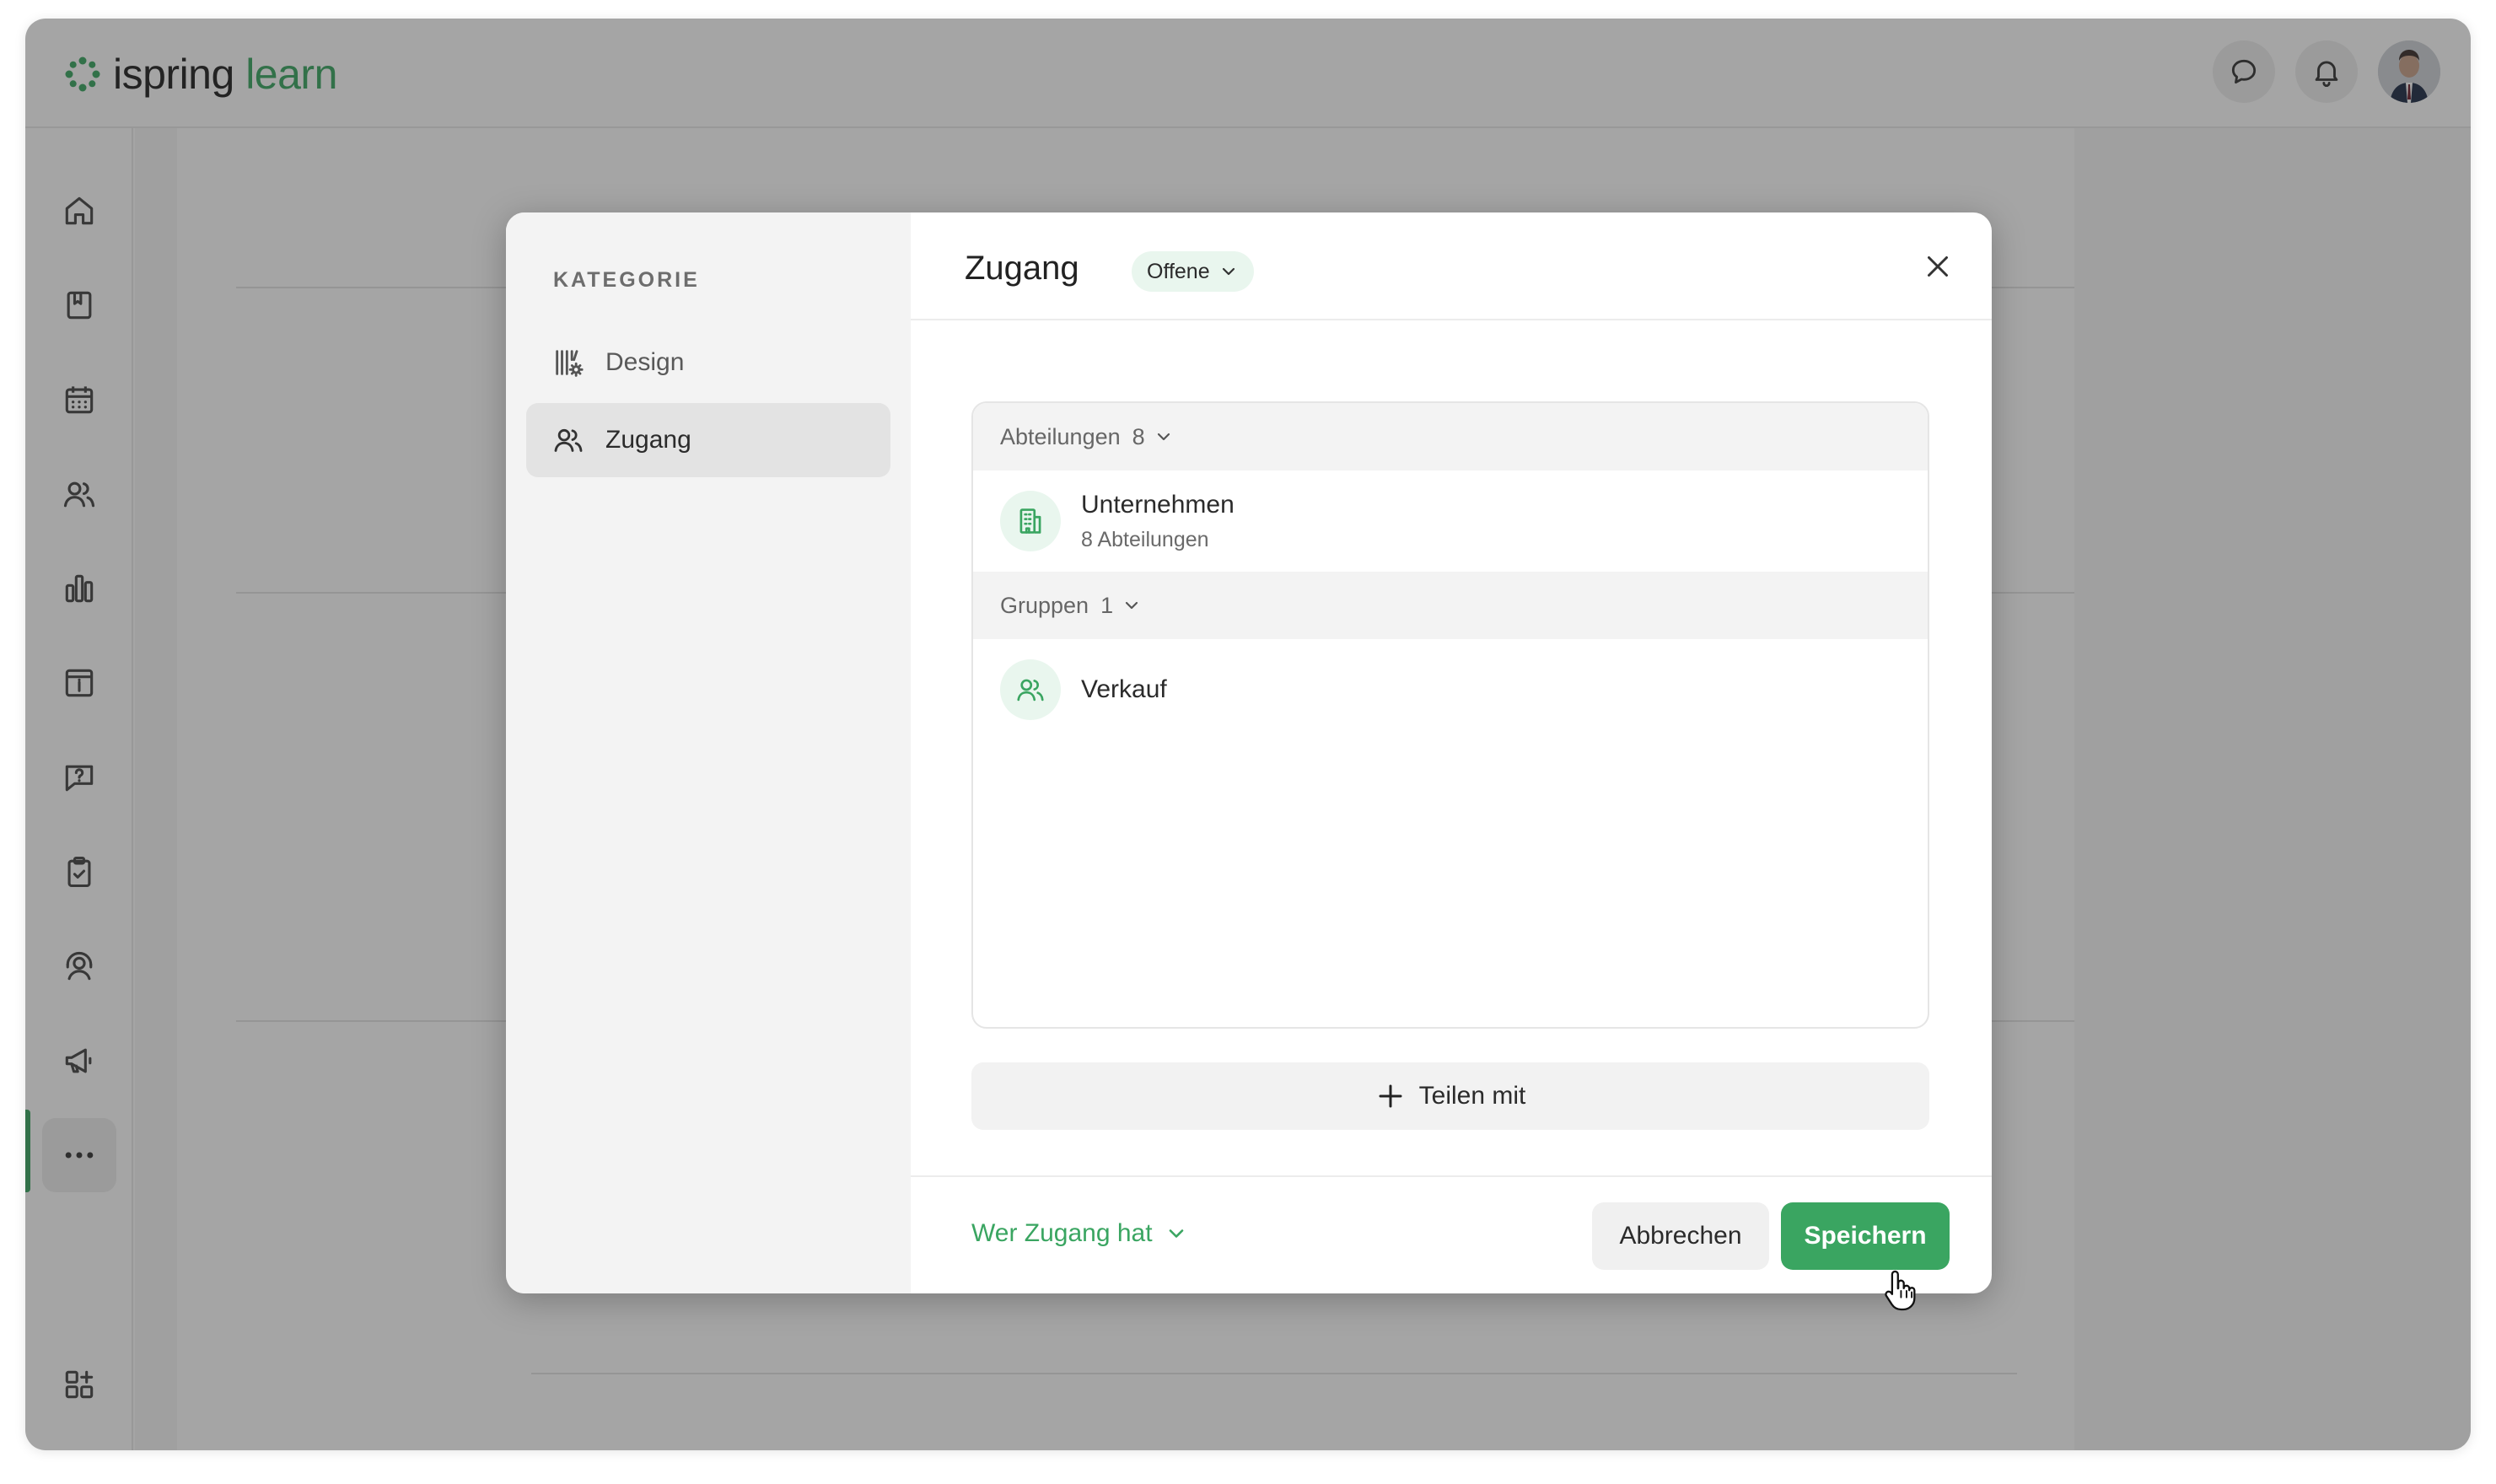  What do you see at coordinates (1450, 436) in the screenshot?
I see `group-header-departments: Abteilungen 8` at bounding box center [1450, 436].